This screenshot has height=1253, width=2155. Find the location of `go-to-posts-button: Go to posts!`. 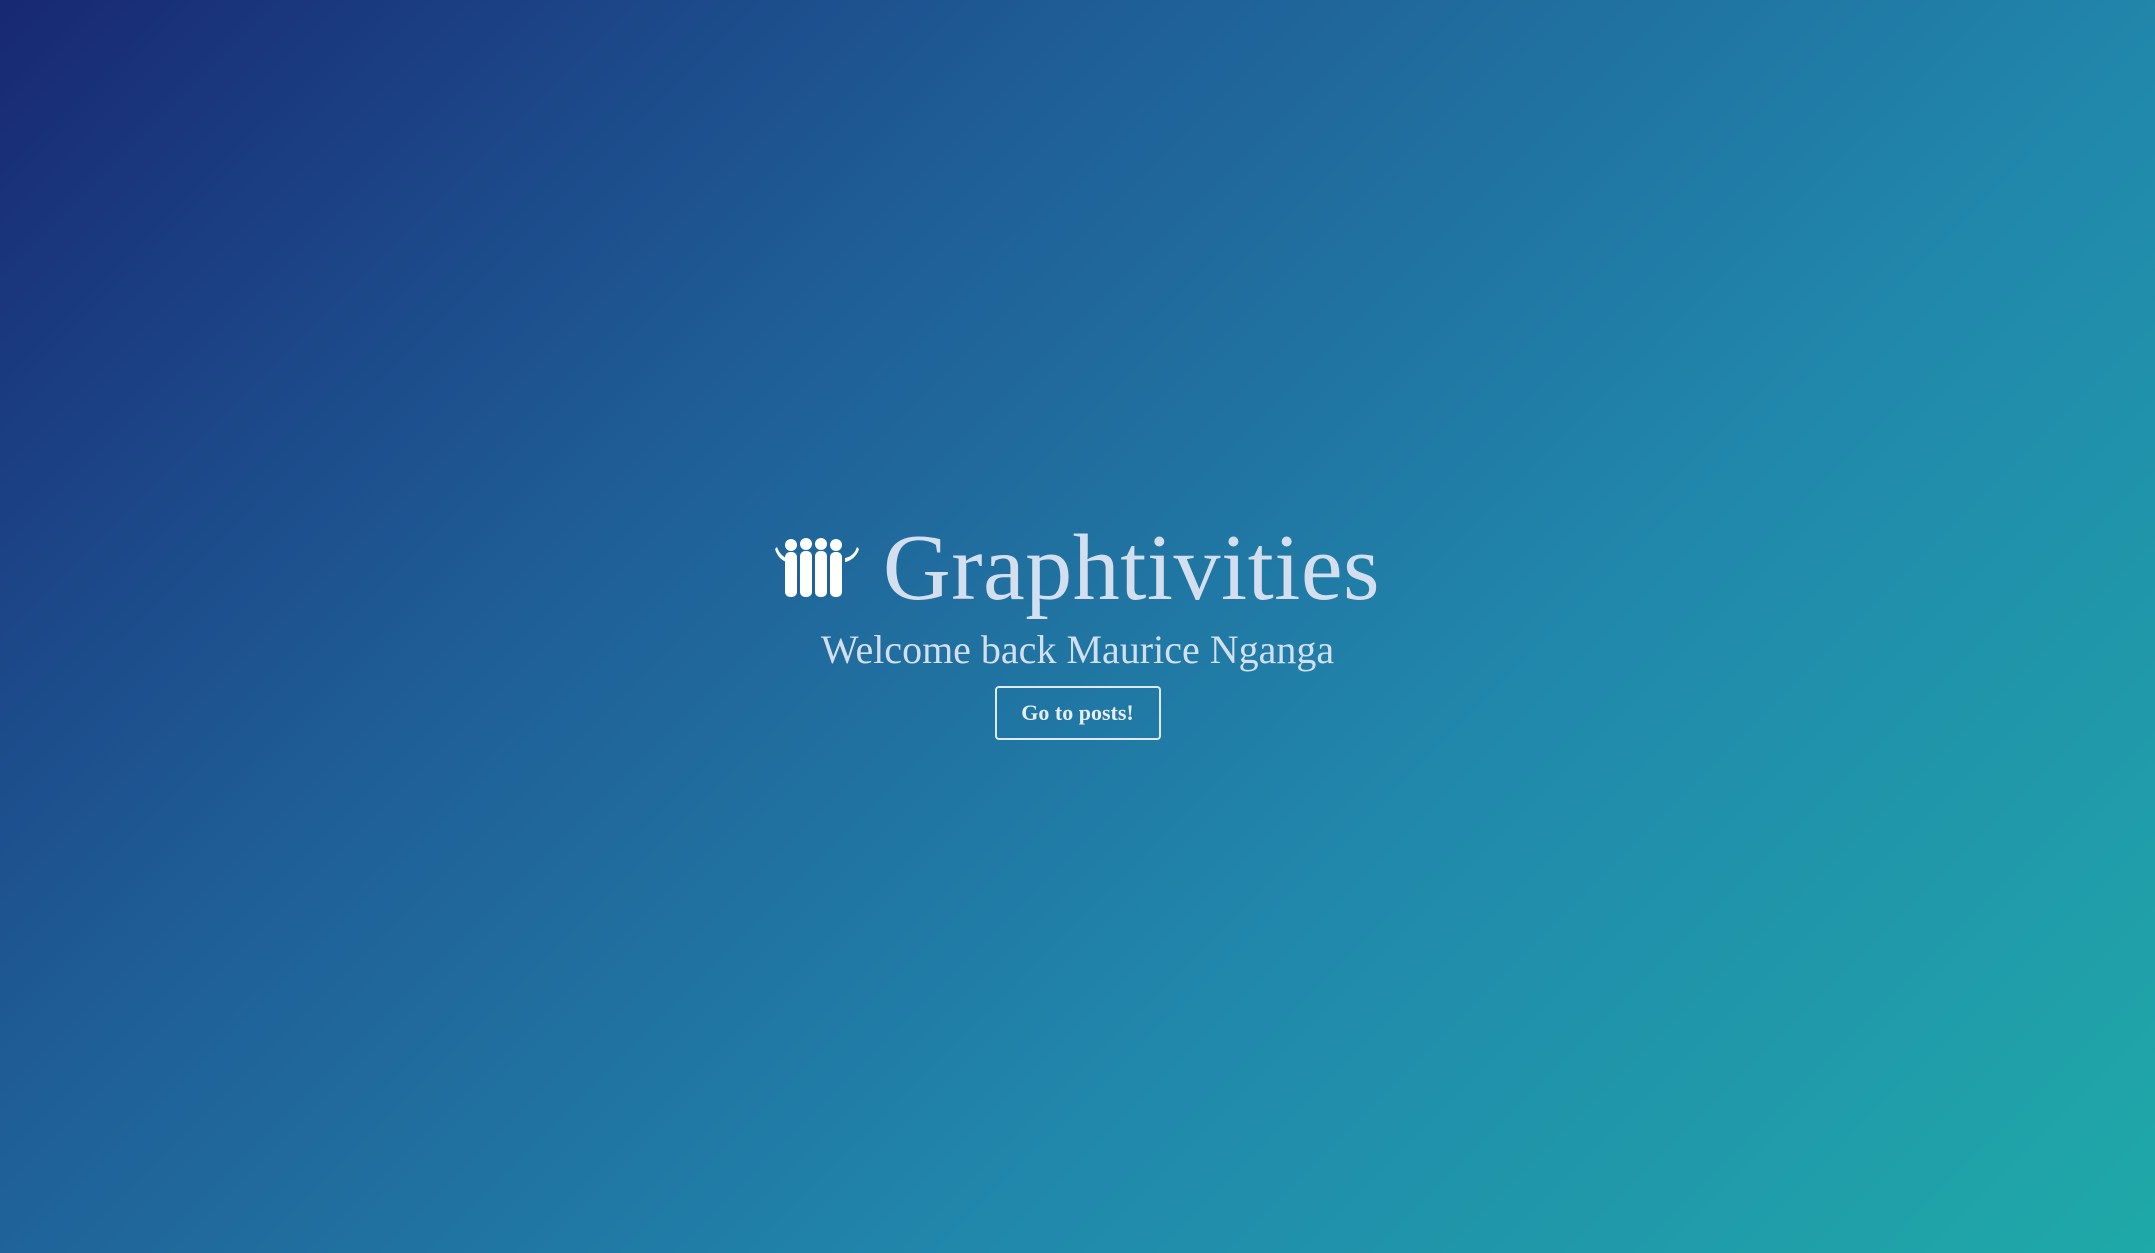

go-to-posts-button: Go to posts! is located at coordinates (1077, 713).